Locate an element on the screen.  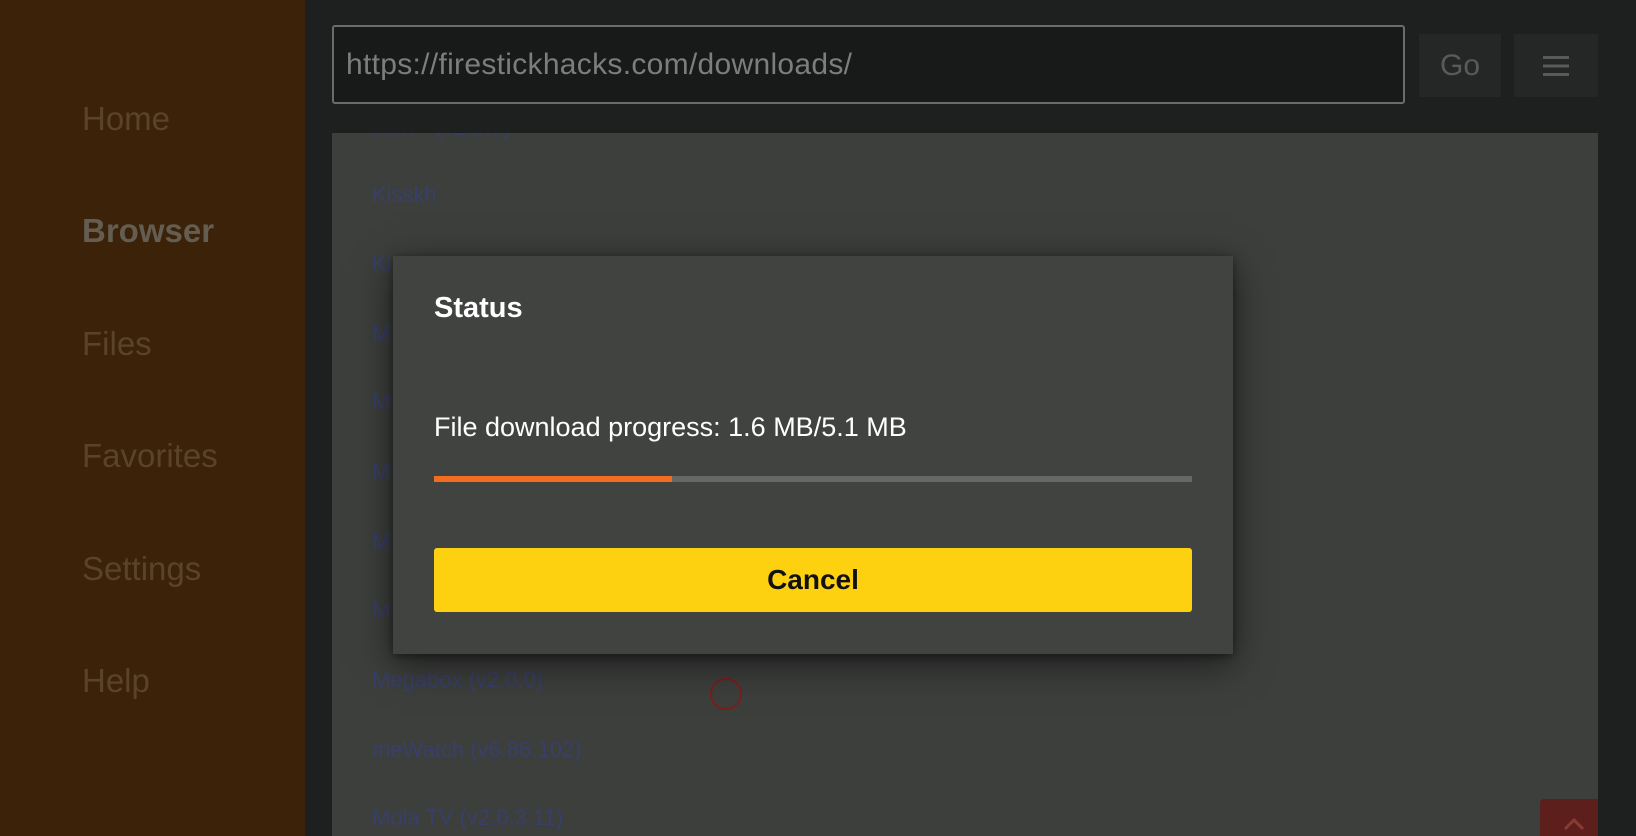
sidebar-item-settings: Settings is located at coordinates (141, 569).